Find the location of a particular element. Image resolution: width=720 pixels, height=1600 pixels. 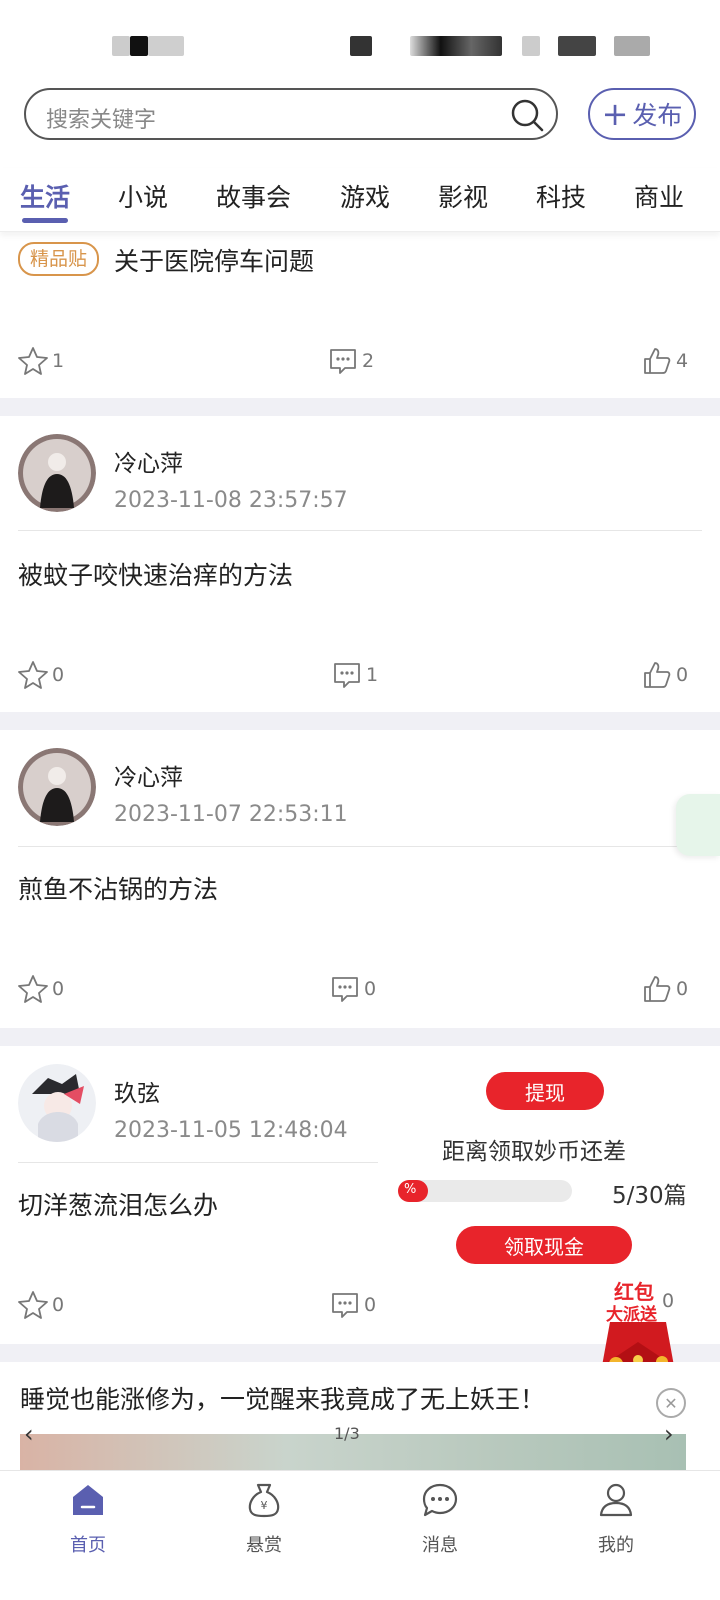

post-title: 关于医院停车问题 is located at coordinates (214, 260).